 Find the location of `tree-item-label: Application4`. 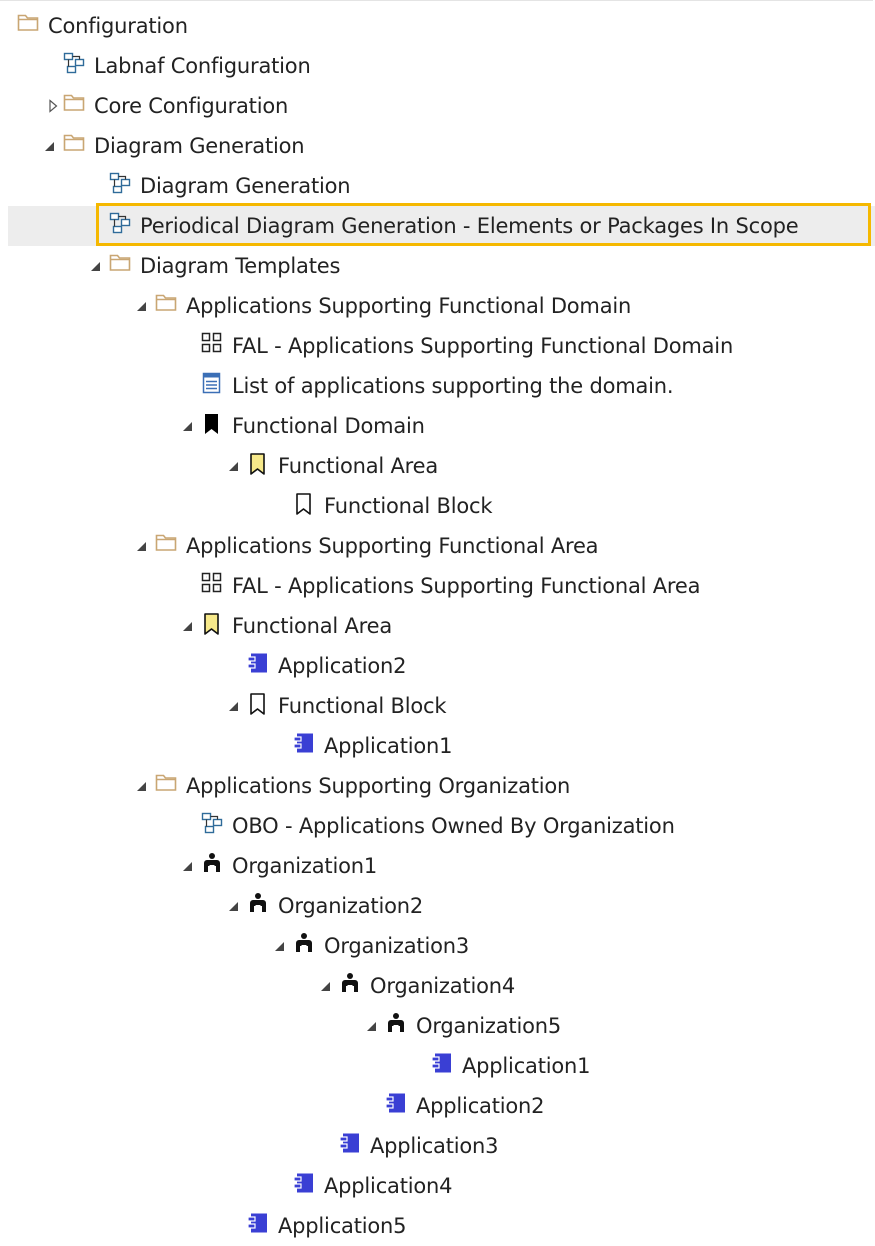

tree-item-label: Application4 is located at coordinates (388, 1186).